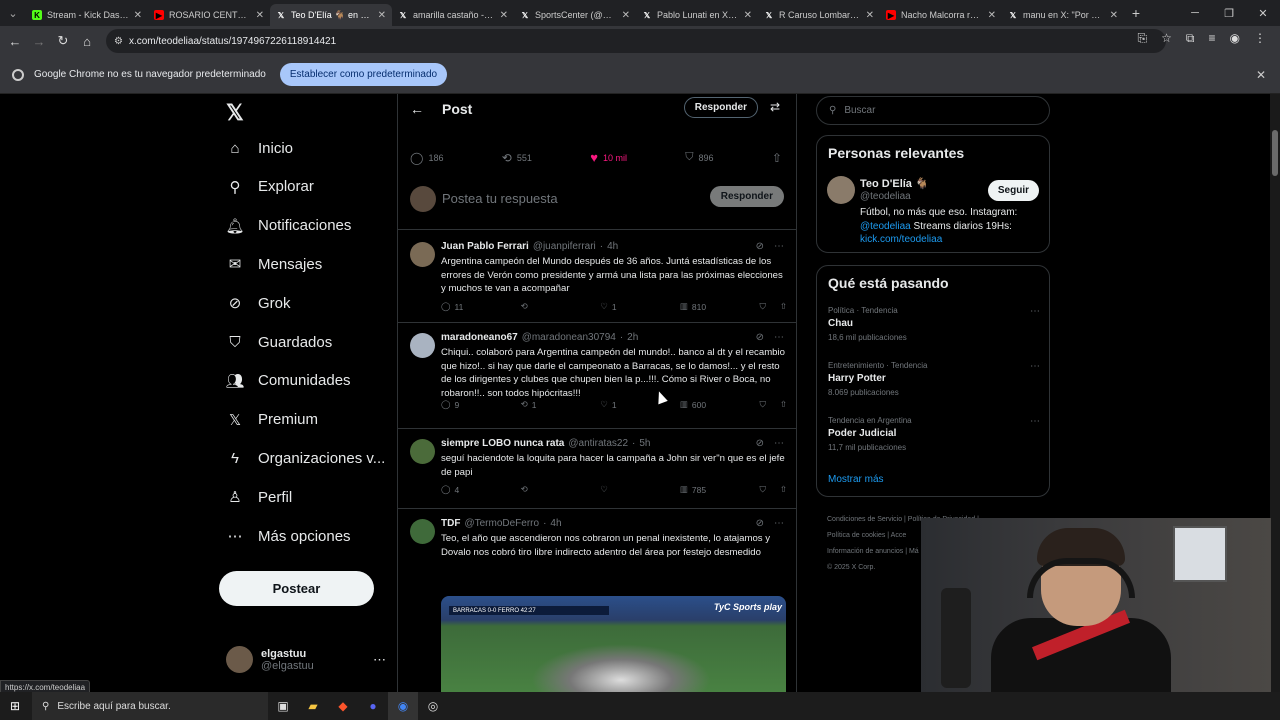 The height and width of the screenshot is (720, 1280). Describe the element at coordinates (699, 157) in the screenshot. I see `bookmark-action: ⛉ 896` at that location.